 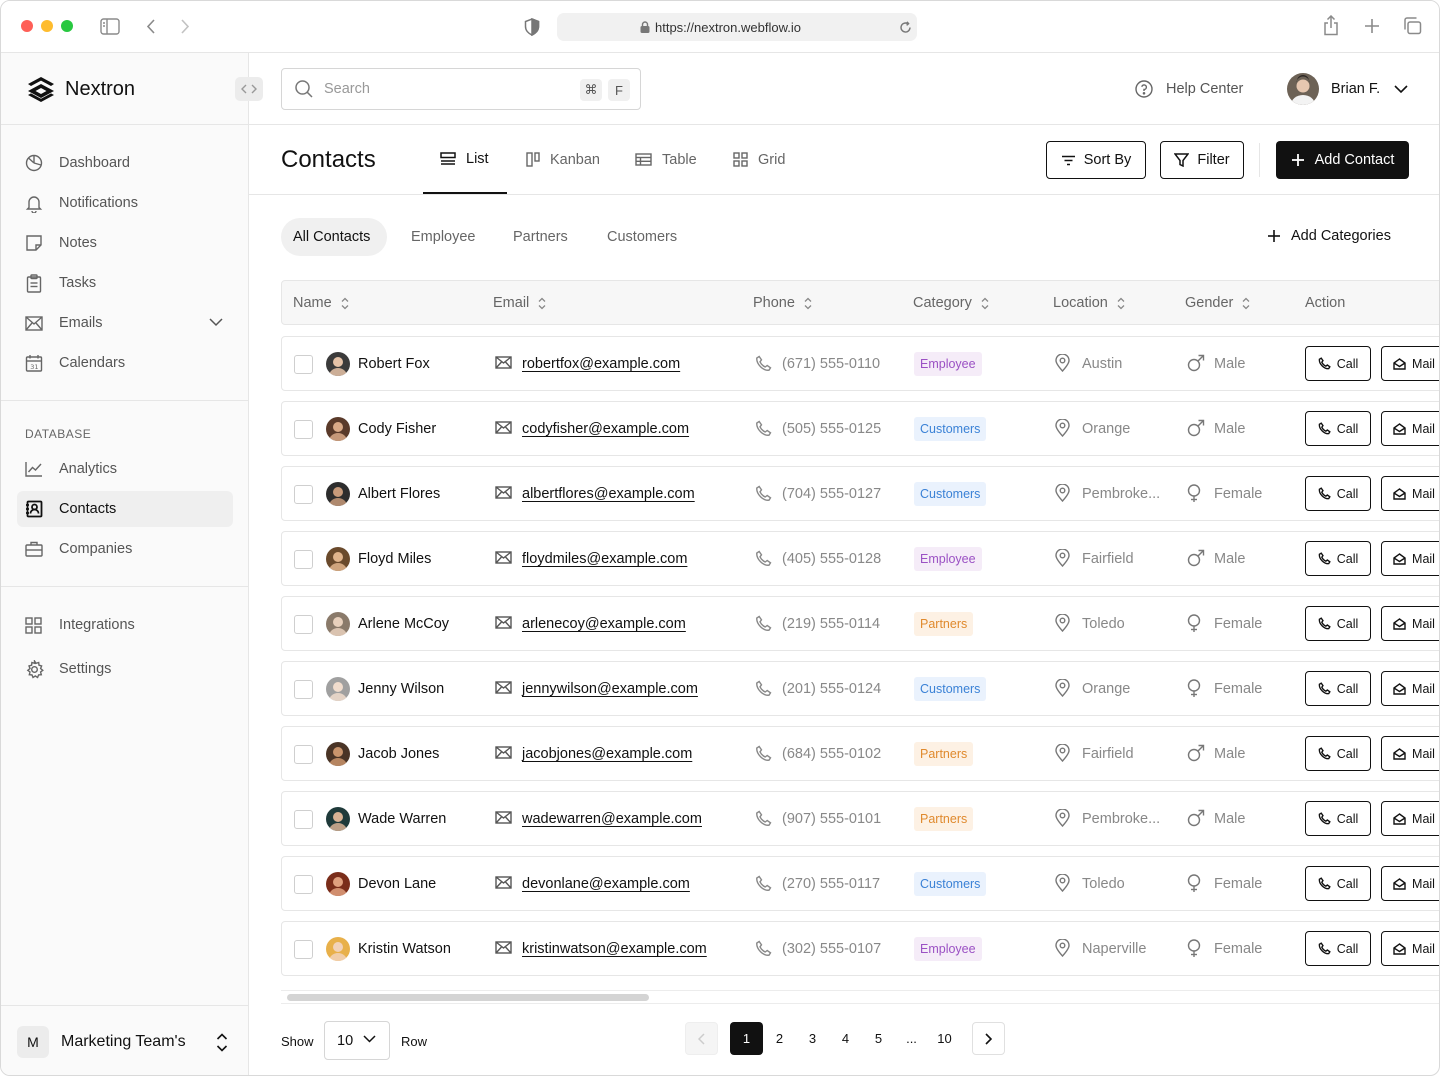 I want to click on sidebar-item-tasks: Tasks, so click(x=125, y=283).